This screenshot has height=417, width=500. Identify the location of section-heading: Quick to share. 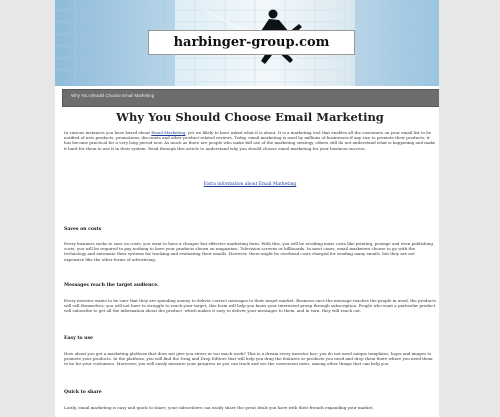
(83, 392).